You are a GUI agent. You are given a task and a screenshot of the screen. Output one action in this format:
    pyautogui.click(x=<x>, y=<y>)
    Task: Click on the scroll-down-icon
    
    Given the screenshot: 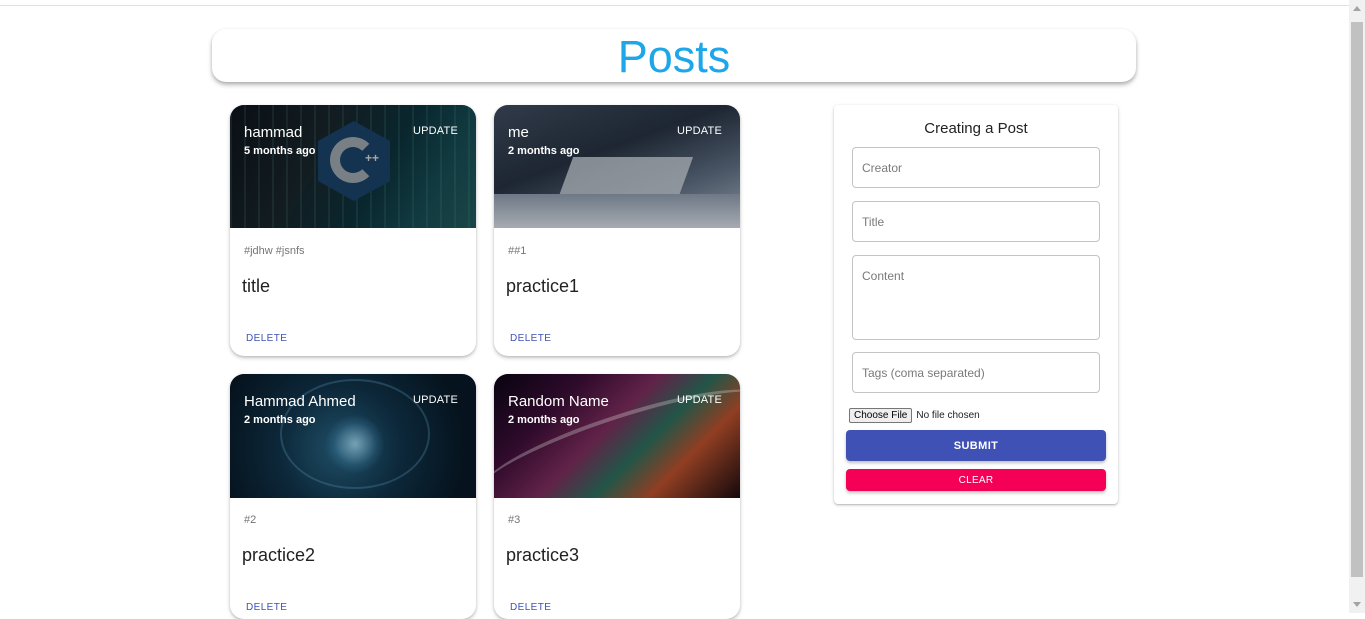 What is the action you would take?
    pyautogui.click(x=1357, y=604)
    